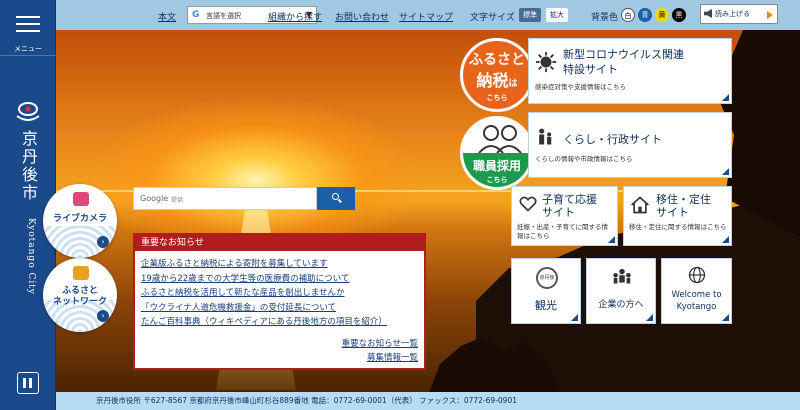  I want to click on life-title: くらし・行政サイト, so click(612, 139).